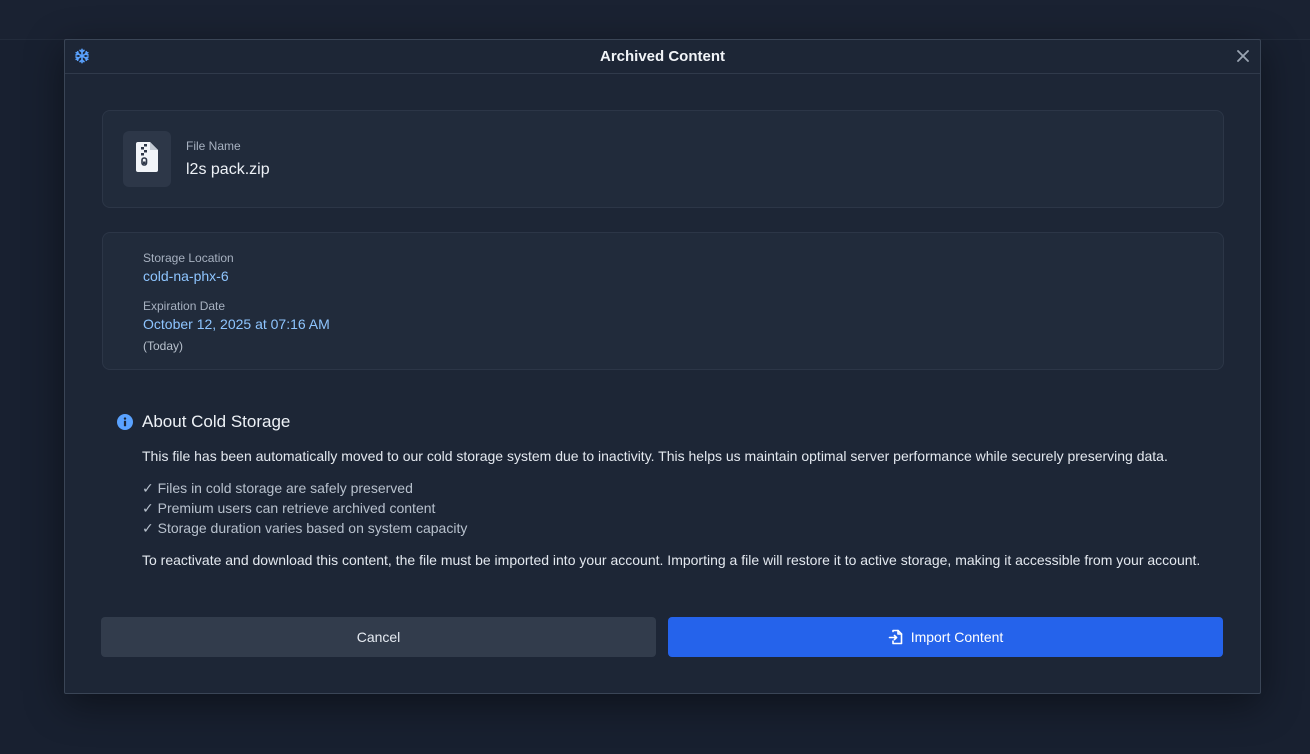  What do you see at coordinates (82, 56) in the screenshot?
I see `snowflake-icon` at bounding box center [82, 56].